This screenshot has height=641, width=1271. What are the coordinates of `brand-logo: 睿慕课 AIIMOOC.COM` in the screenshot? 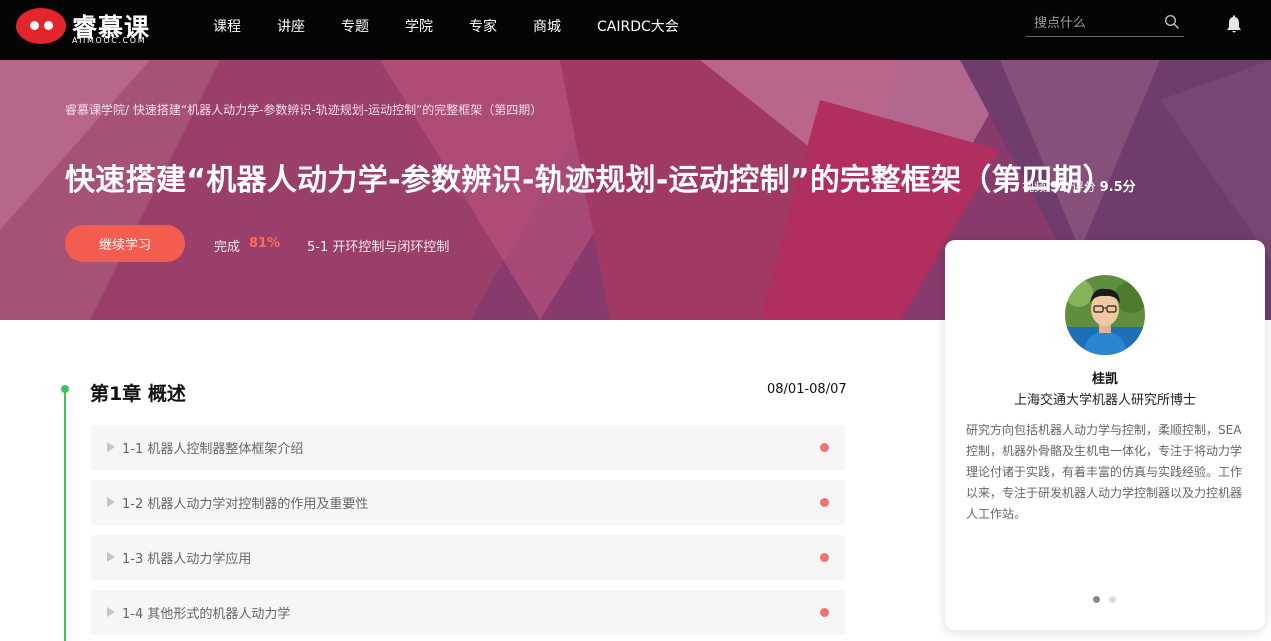 It's located at (91, 26).